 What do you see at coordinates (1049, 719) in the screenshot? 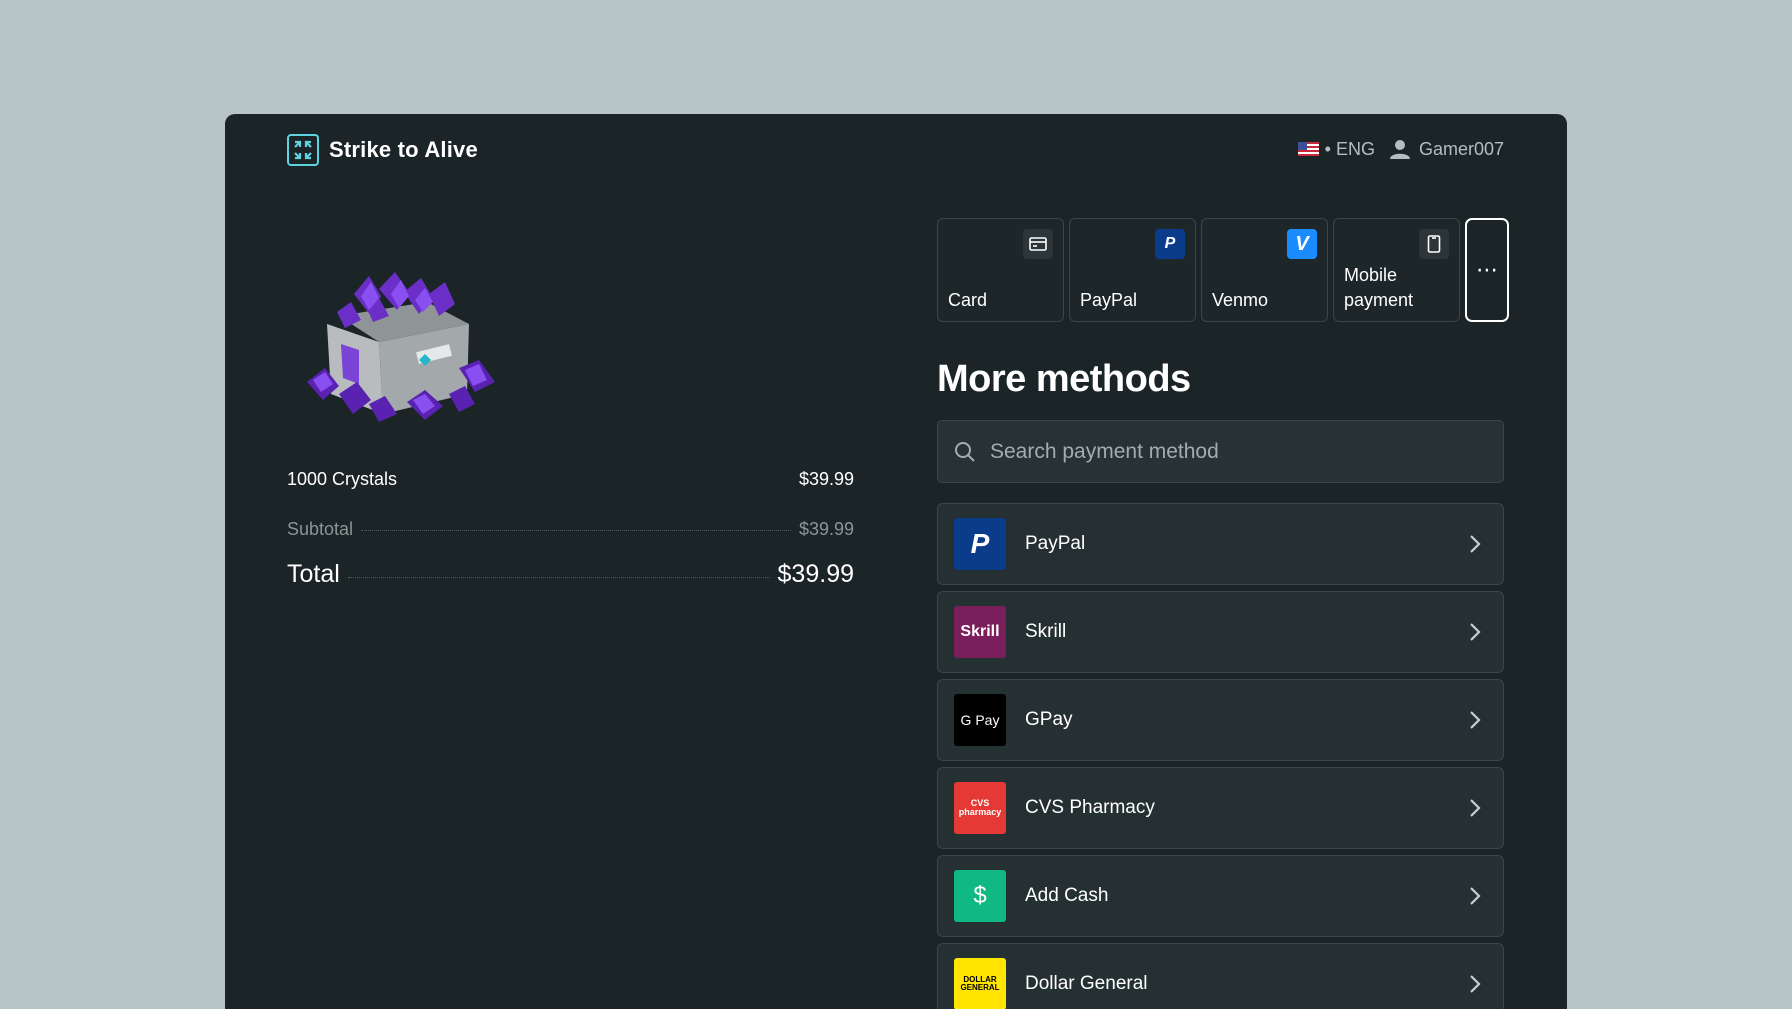
I see `method-label: GPay` at bounding box center [1049, 719].